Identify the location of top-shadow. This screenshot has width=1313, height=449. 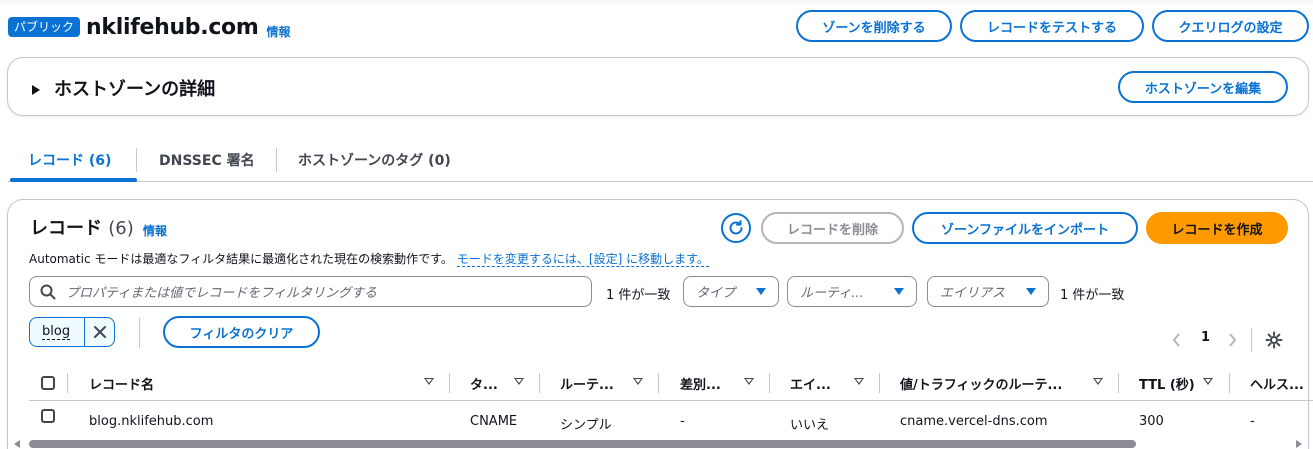
(656, 3).